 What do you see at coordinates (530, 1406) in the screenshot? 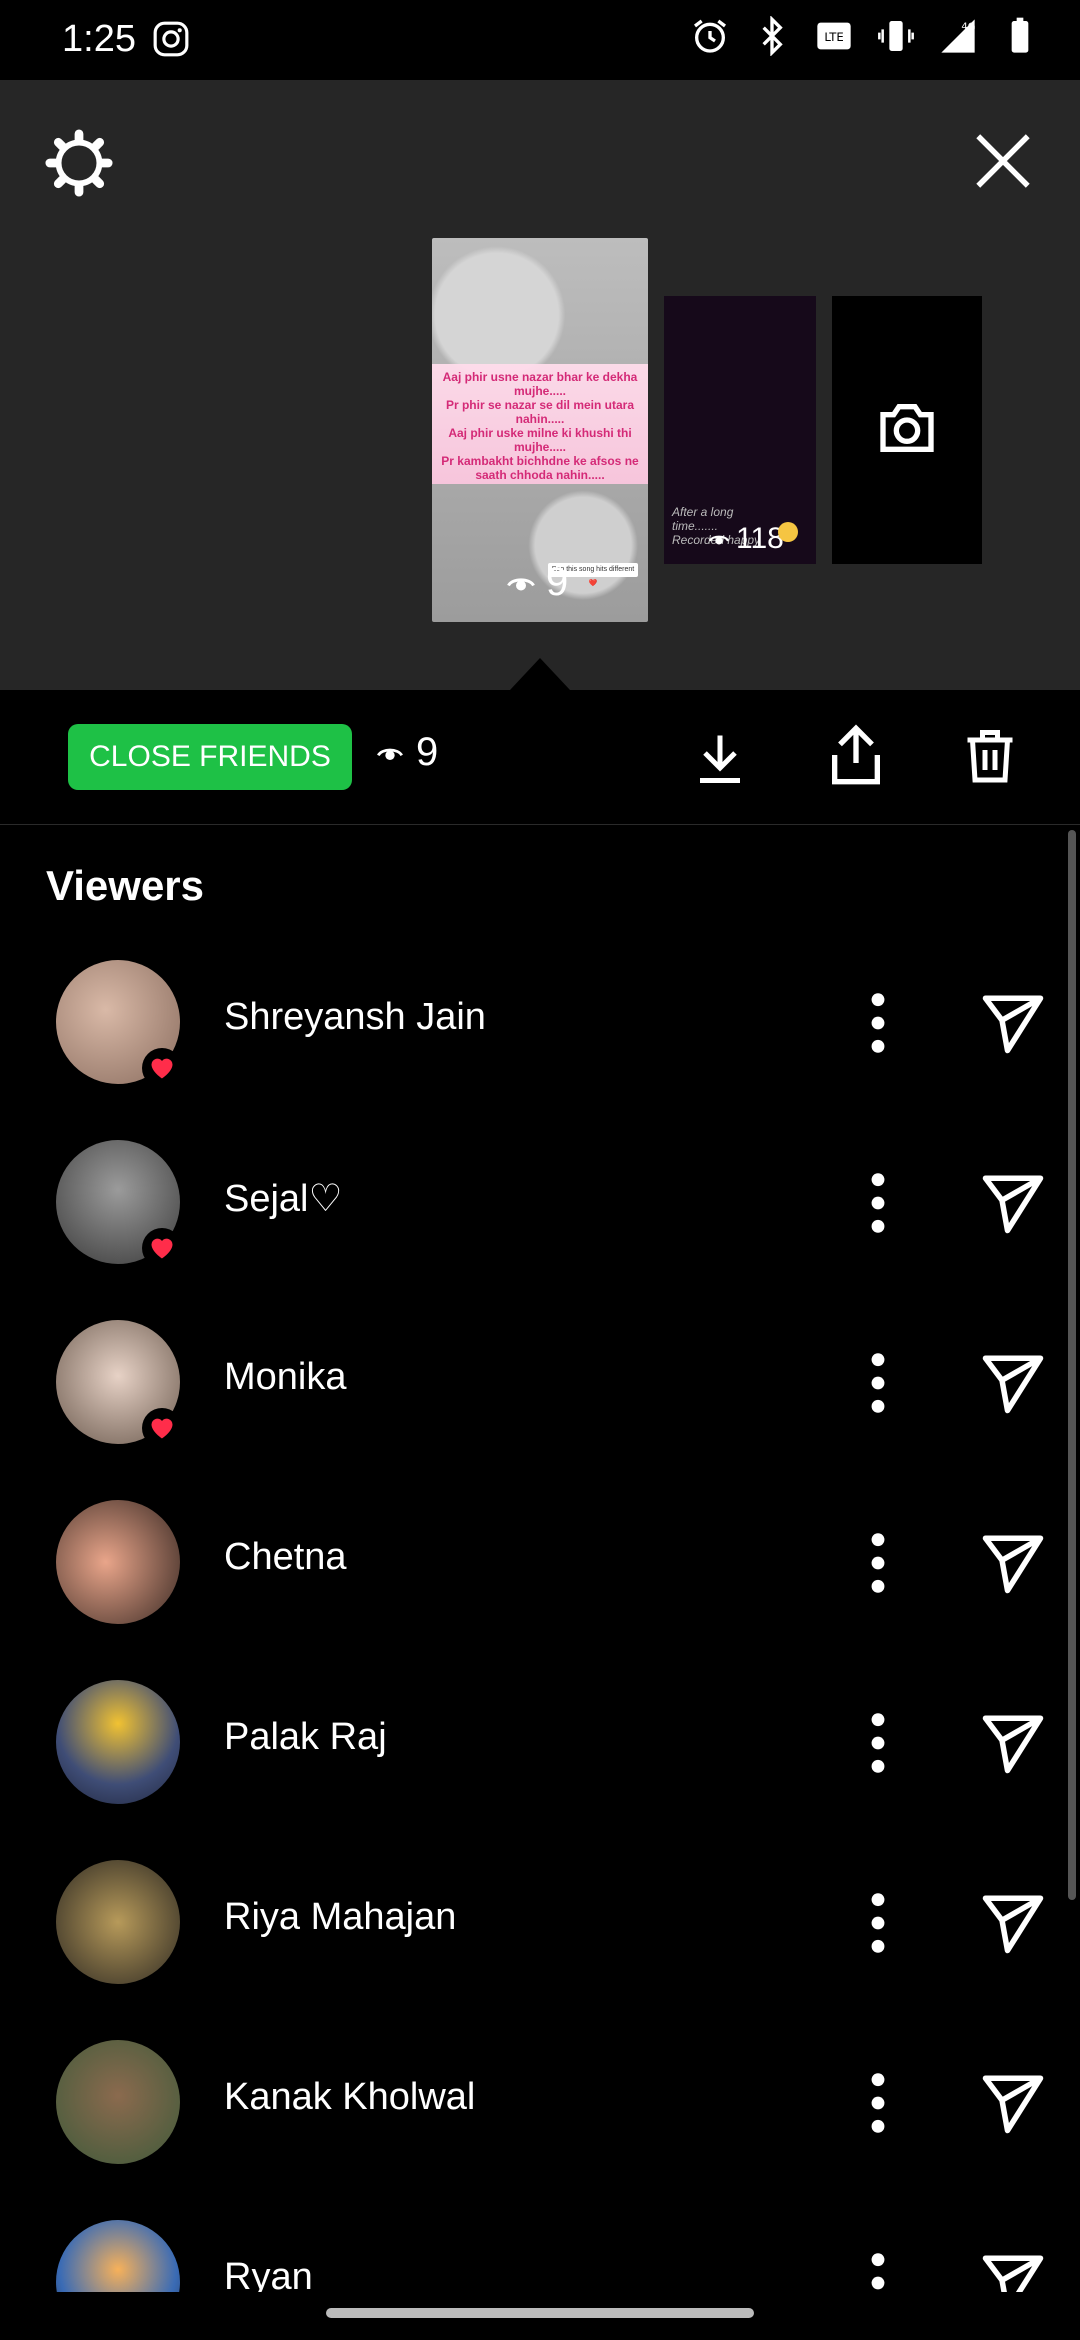
I see `viewer-row: Monika` at bounding box center [530, 1406].